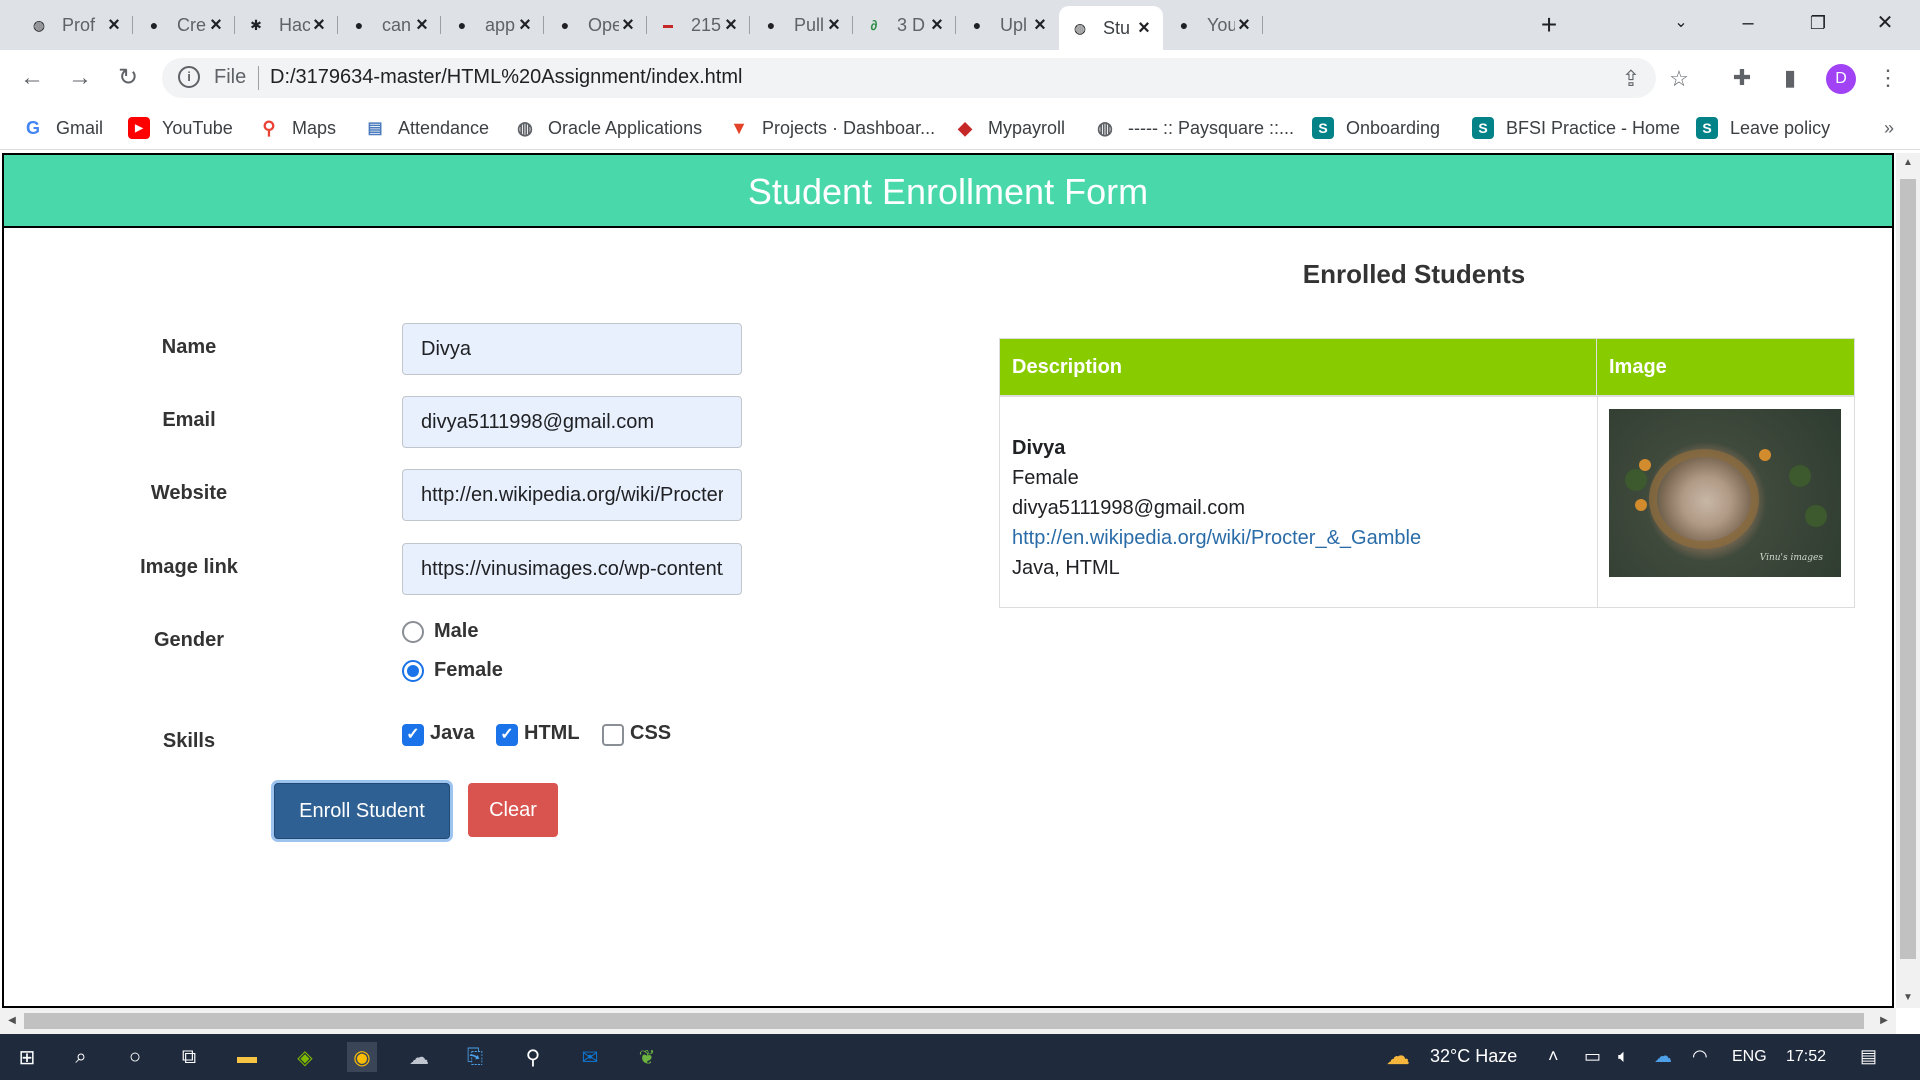 The image size is (1920, 1080). I want to click on scroll-up-icon: ▲, so click(1908, 163).